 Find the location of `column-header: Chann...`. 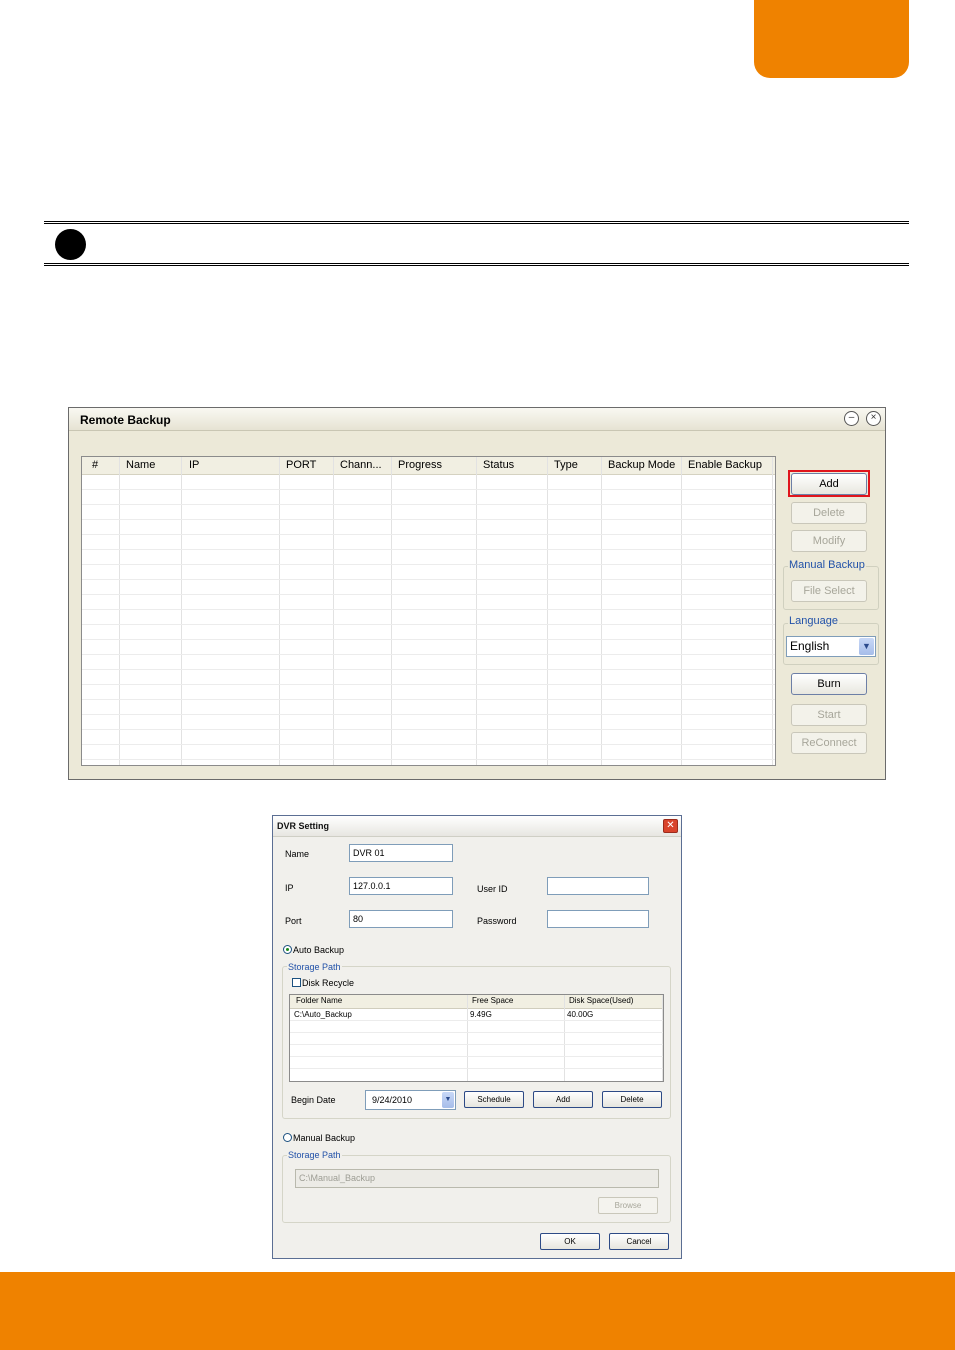

column-header: Chann... is located at coordinates (361, 465).